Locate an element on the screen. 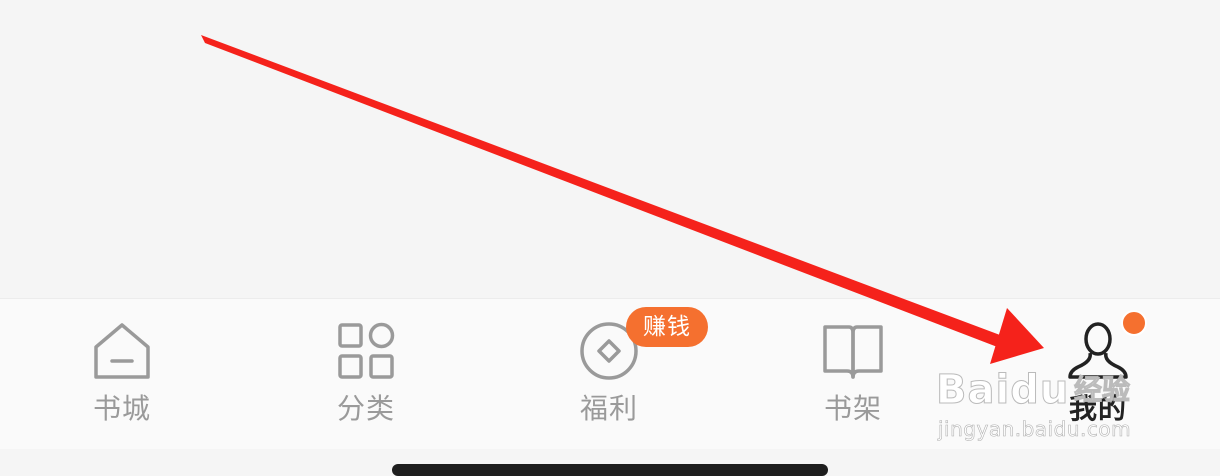 The width and height of the screenshot is (1220, 476). tab-label: 福利 is located at coordinates (608, 408).